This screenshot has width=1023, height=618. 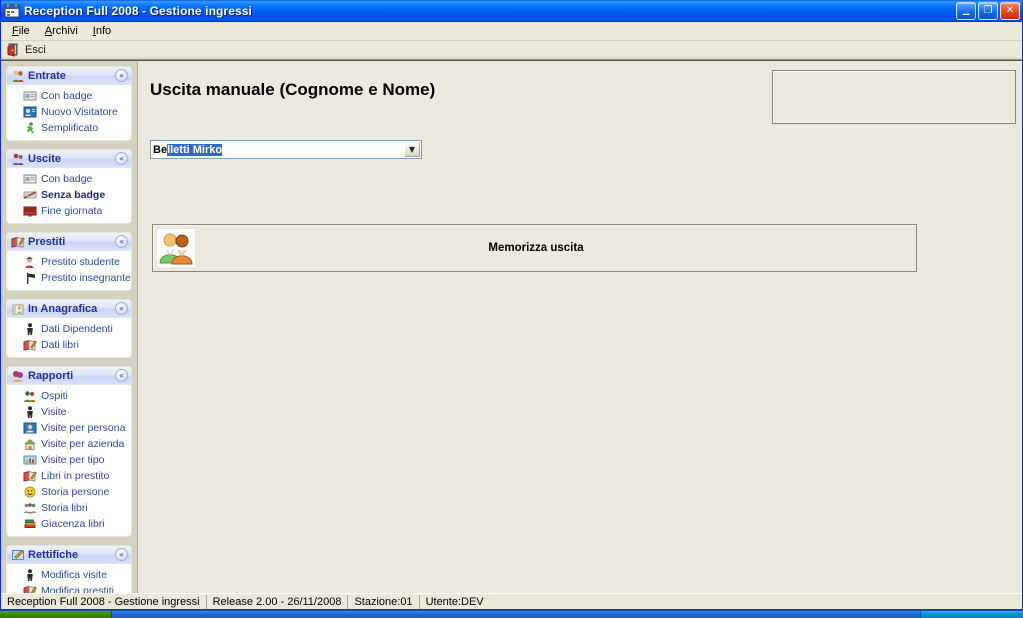 What do you see at coordinates (121, 308) in the screenshot?
I see `chevron-up-icon-in-anagrafica: «` at bounding box center [121, 308].